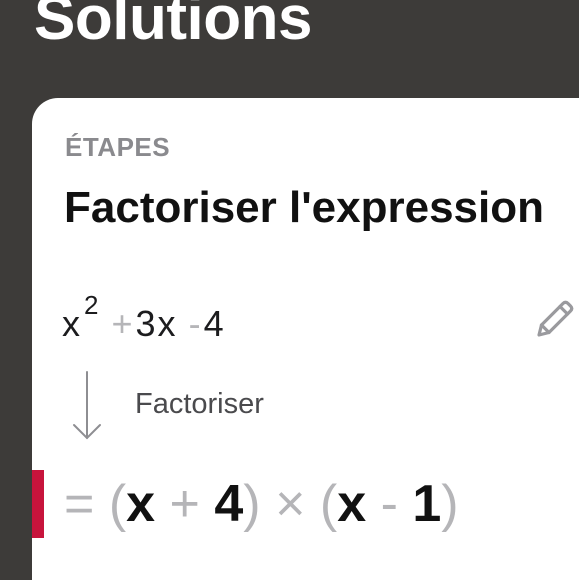 Image resolution: width=579 pixels, height=580 pixels. I want to click on result-var-2: x, so click(352, 504).